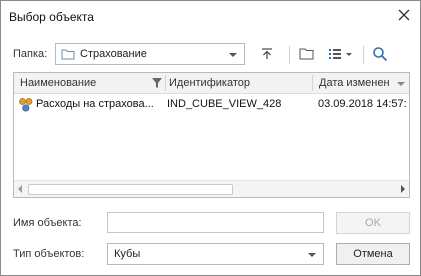 Image resolution: width=421 pixels, height=276 pixels. What do you see at coordinates (157, 84) in the screenshot?
I see `filter-icon` at bounding box center [157, 84].